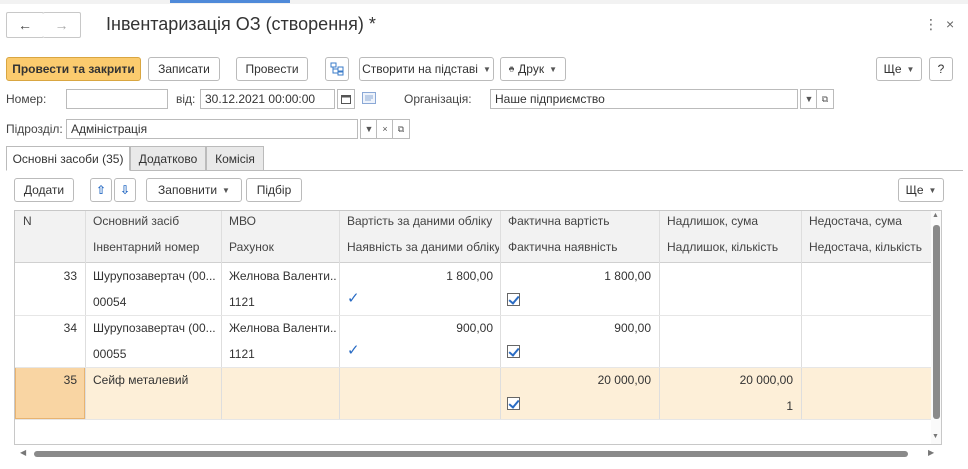  What do you see at coordinates (867, 221) in the screenshot?
I see `header-shortage-sum: Недостача, сума` at bounding box center [867, 221].